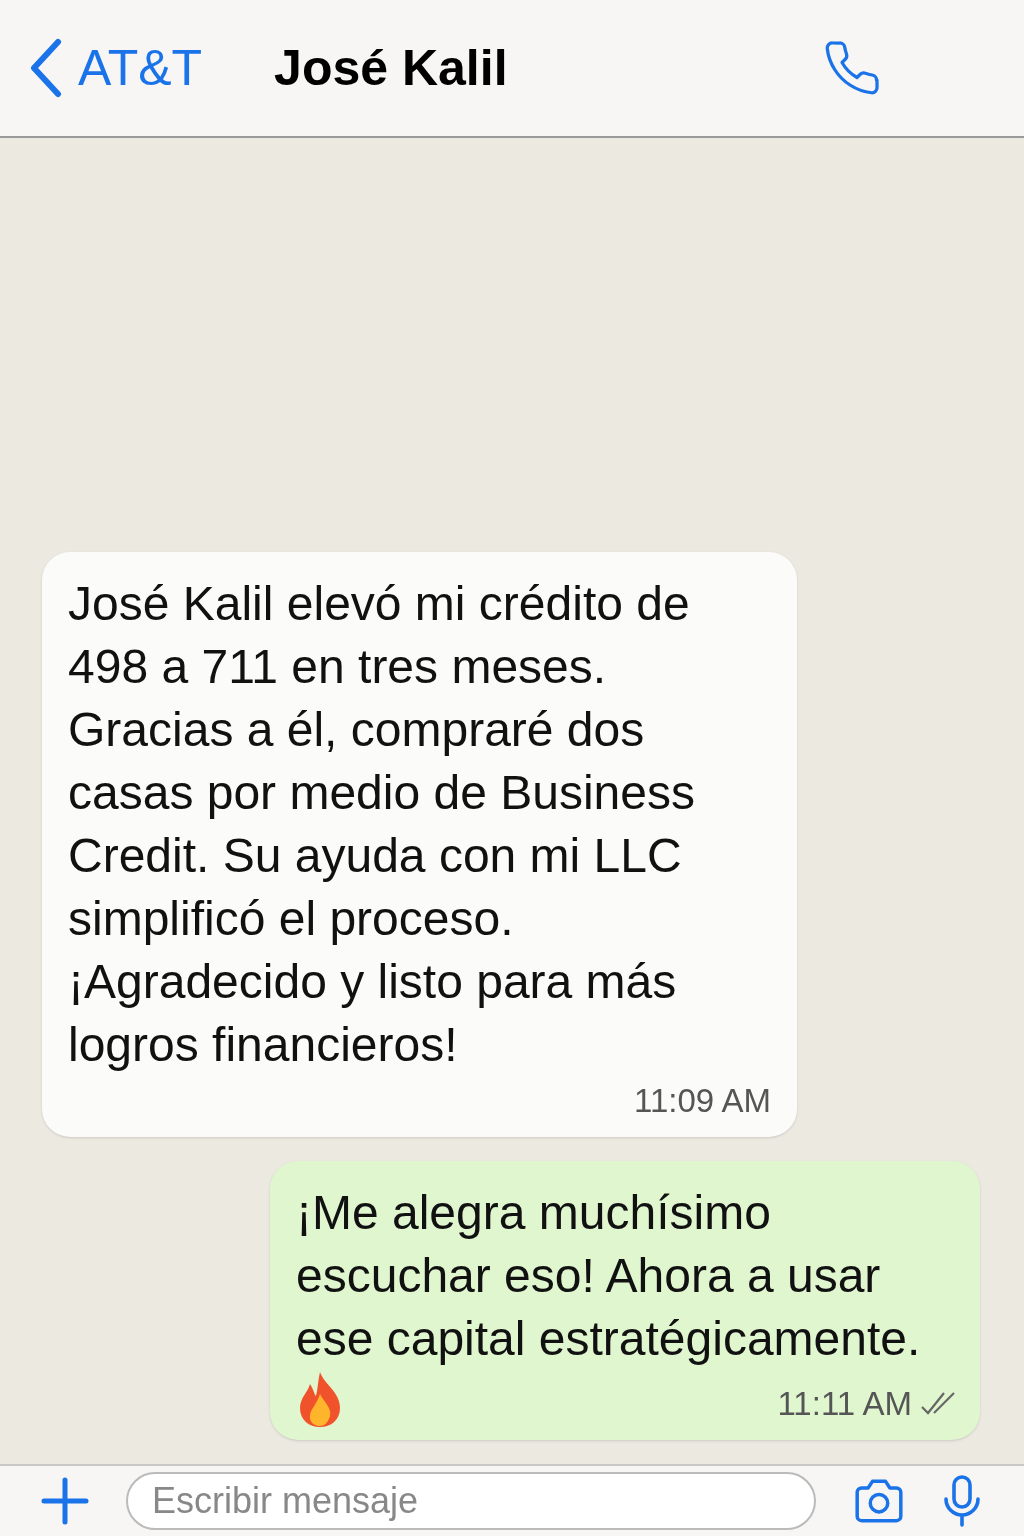 This screenshot has width=1024, height=1536. I want to click on back-button: AT&T, so click(115, 68).